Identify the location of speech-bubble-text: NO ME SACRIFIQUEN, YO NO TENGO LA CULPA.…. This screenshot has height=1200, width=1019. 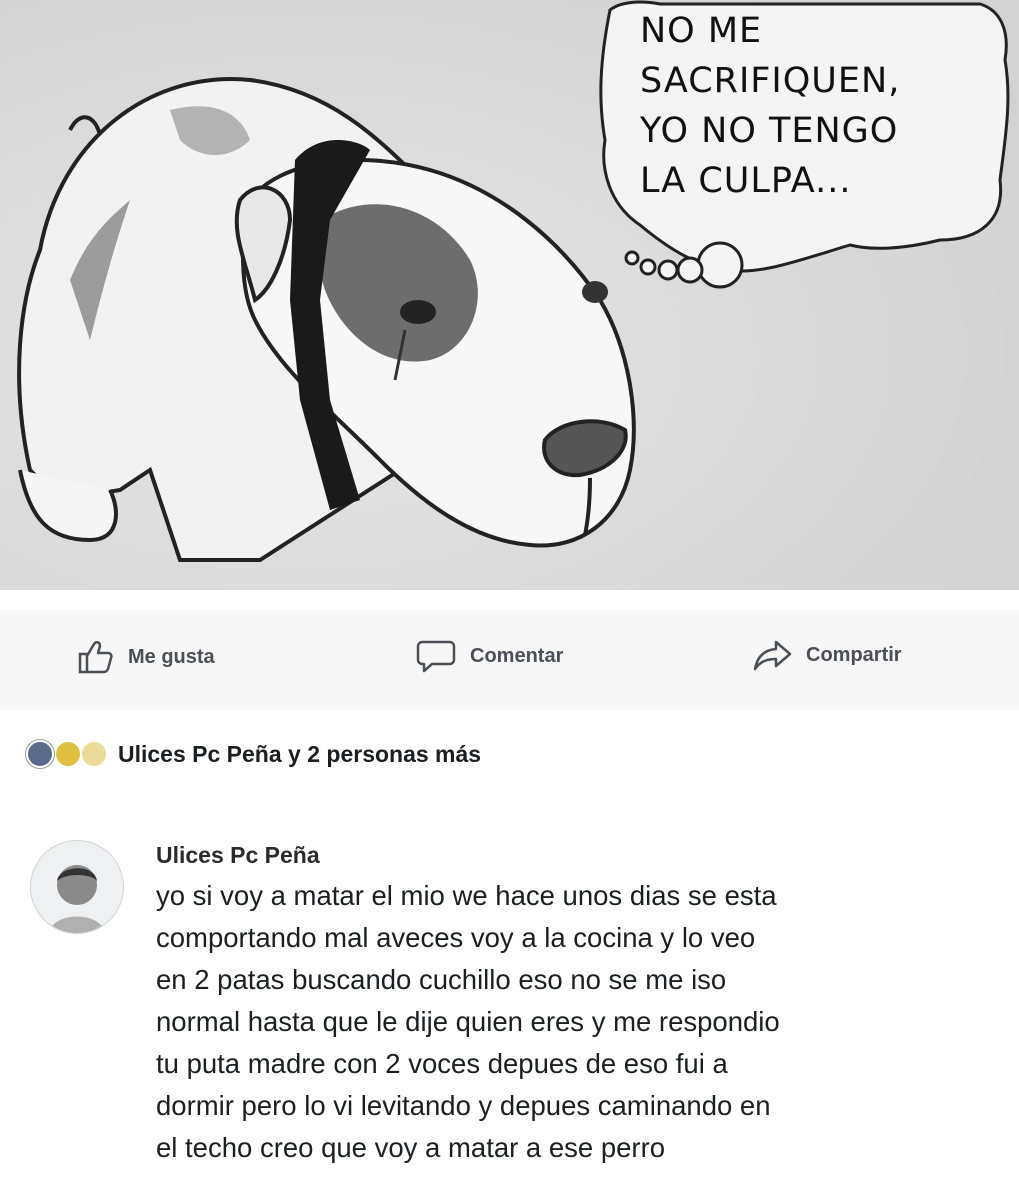
(815, 106).